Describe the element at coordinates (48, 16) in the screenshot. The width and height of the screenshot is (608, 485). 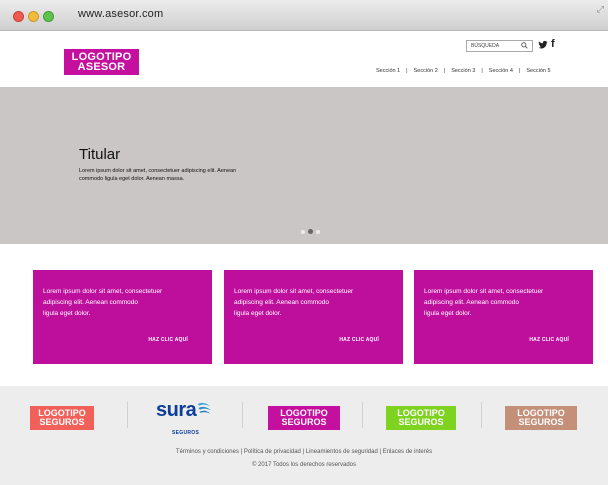
I see `maximize-window-button` at that location.